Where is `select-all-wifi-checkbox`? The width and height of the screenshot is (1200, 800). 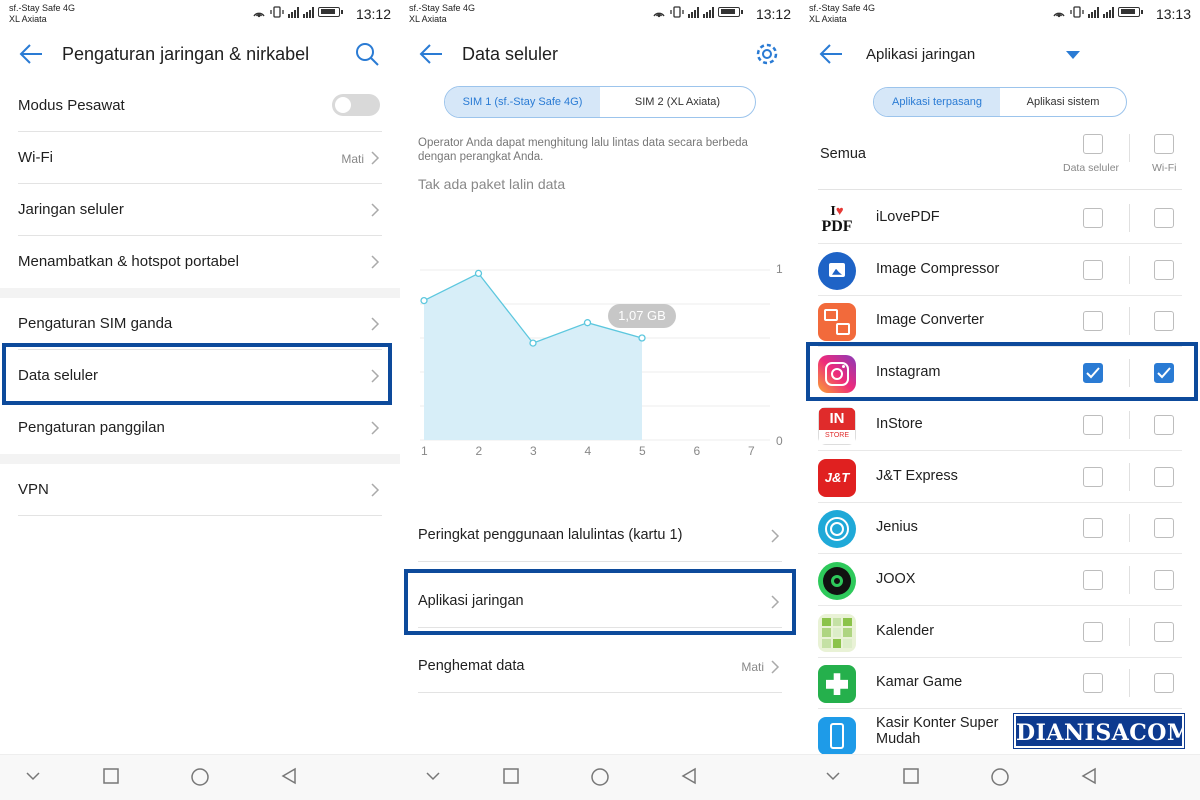
select-all-wifi-checkbox is located at coordinates (1164, 144).